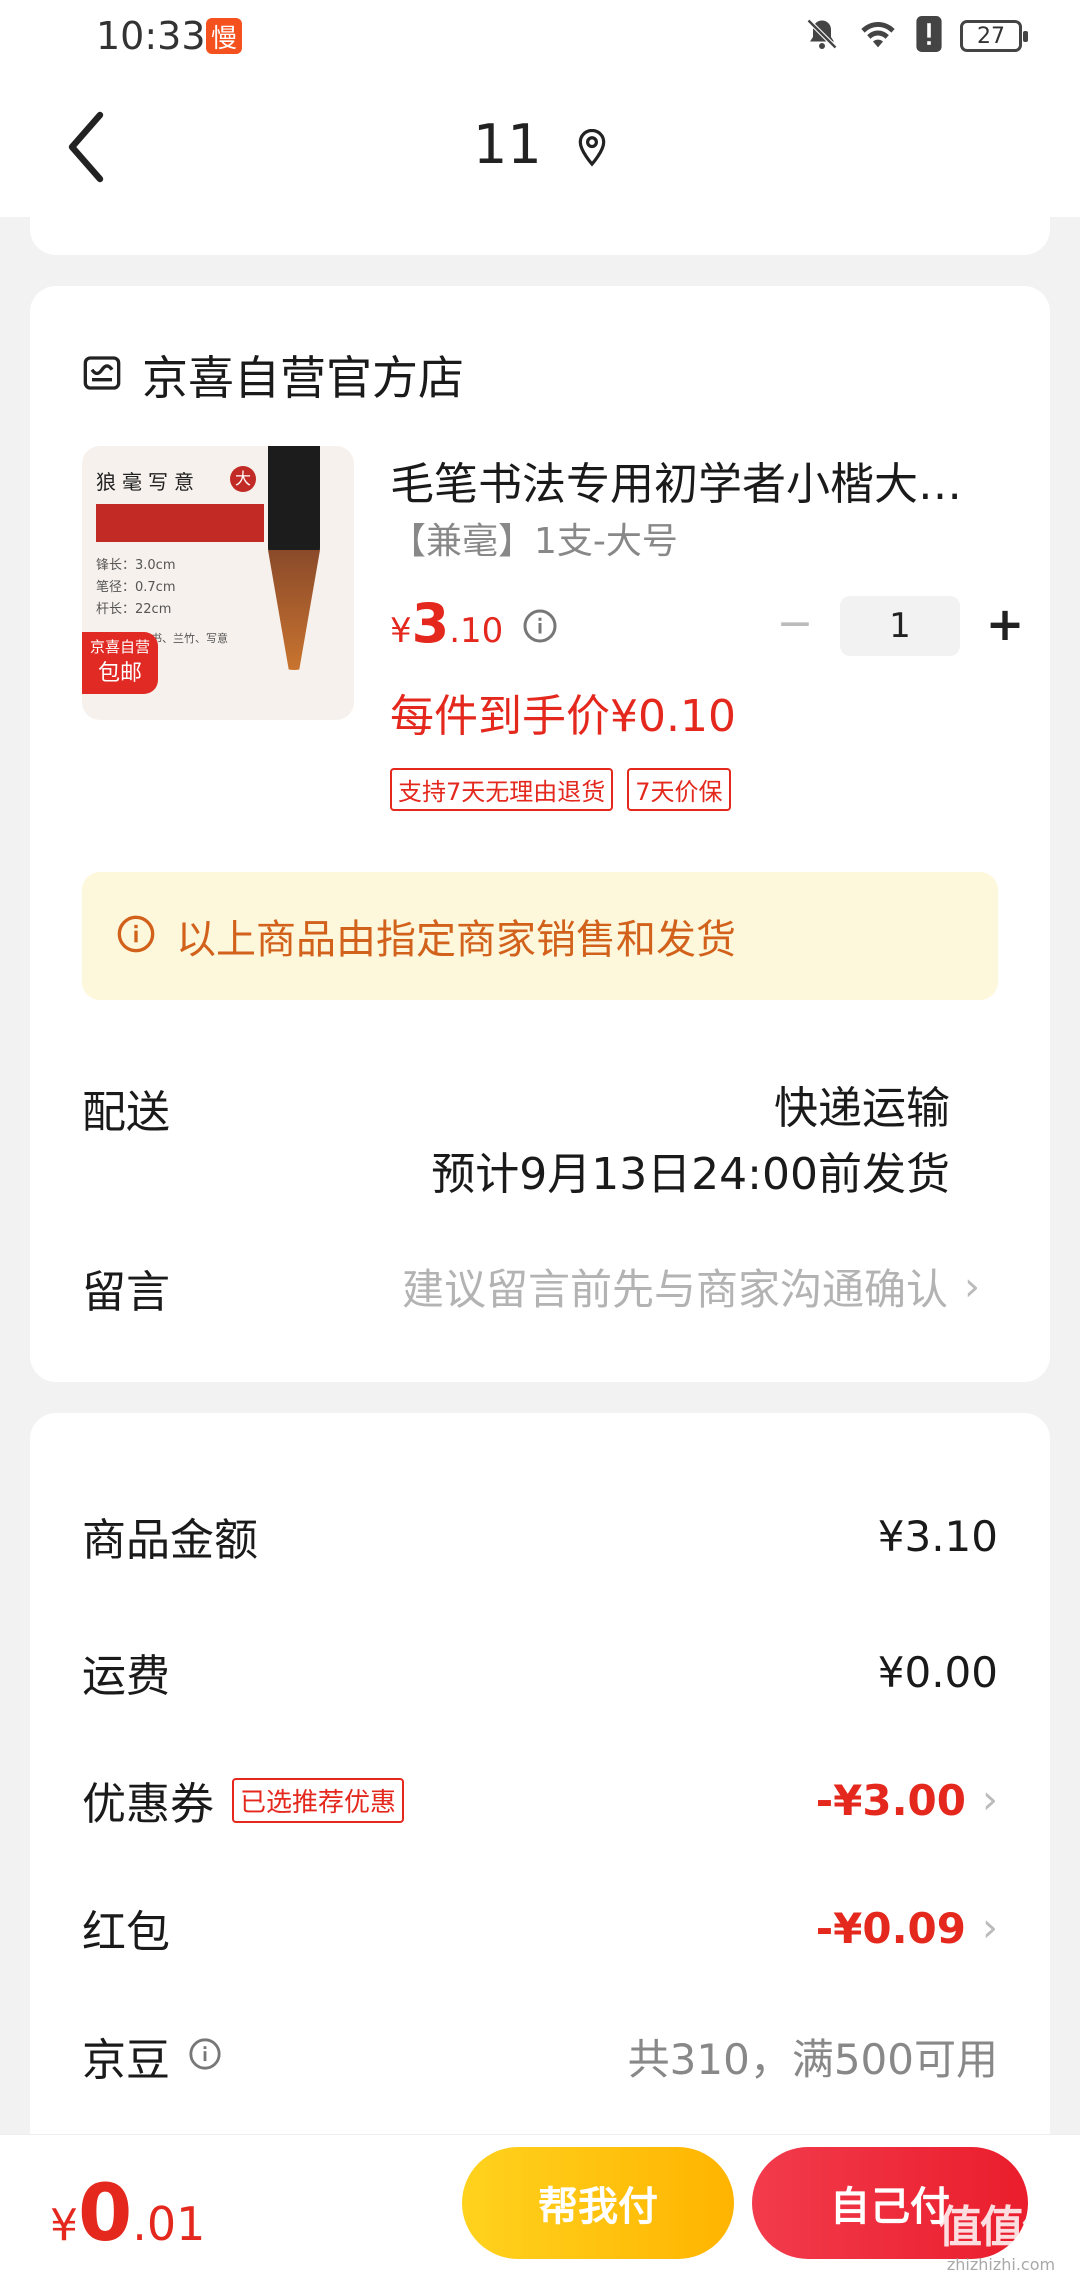  Describe the element at coordinates (540, 1928) in the screenshot. I see `redpacket-row: 红包 -¥0.09 ›` at that location.